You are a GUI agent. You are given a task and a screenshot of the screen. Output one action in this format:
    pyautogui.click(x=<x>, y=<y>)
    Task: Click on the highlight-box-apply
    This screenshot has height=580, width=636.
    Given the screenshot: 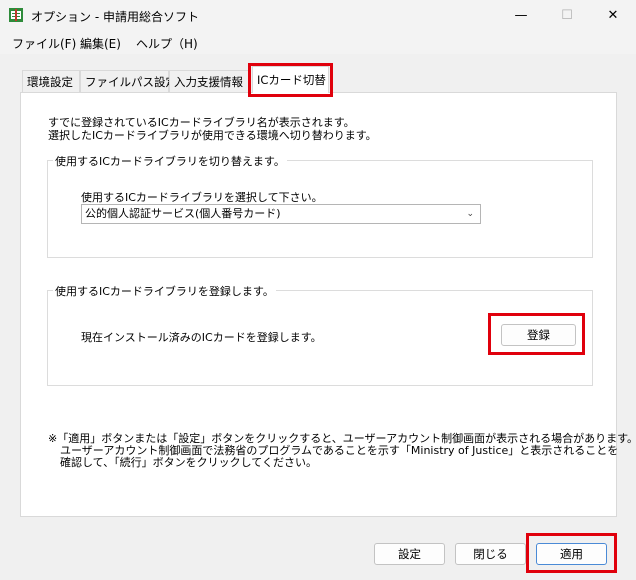 What is the action you would take?
    pyautogui.click(x=571, y=553)
    